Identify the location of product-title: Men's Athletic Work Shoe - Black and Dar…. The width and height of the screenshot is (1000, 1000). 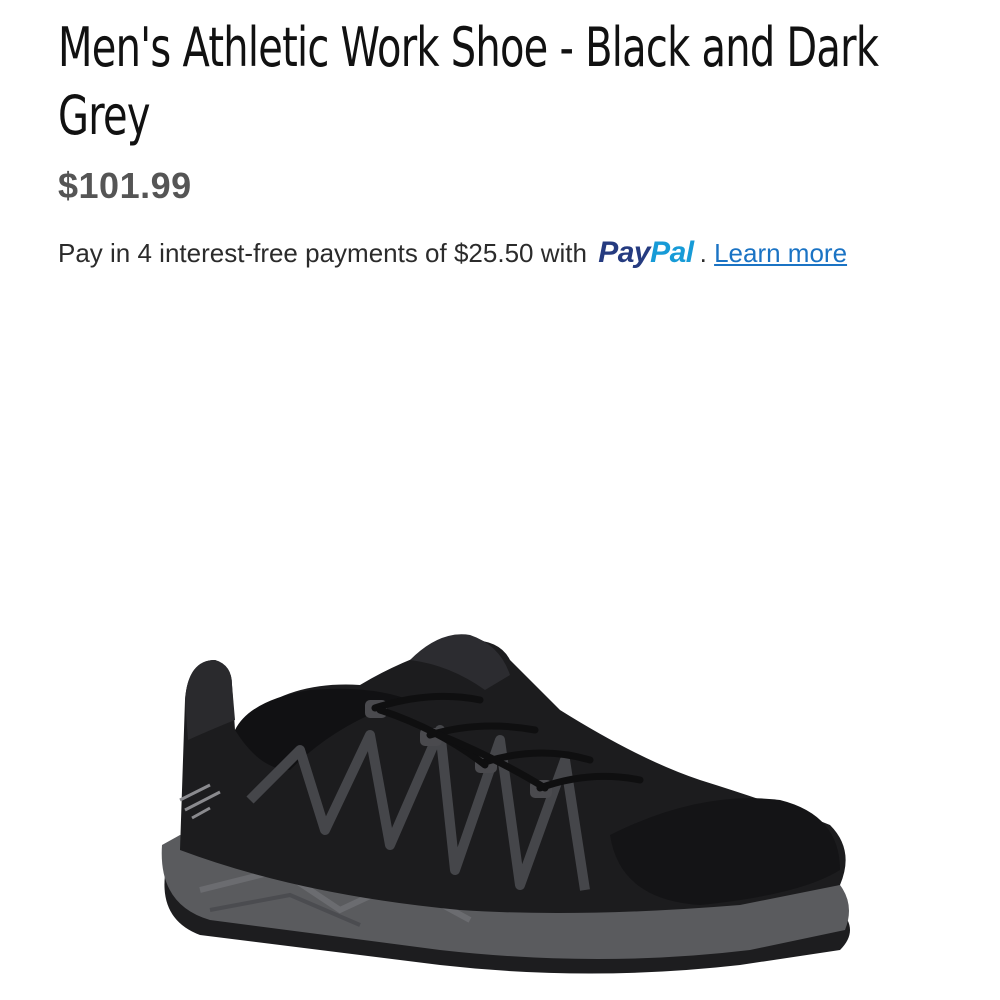
(468, 81).